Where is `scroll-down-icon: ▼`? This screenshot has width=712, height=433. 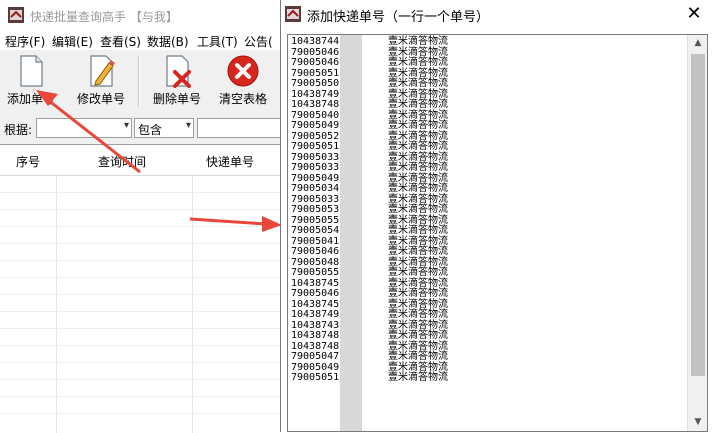 scroll-down-icon: ▼ is located at coordinates (697, 422).